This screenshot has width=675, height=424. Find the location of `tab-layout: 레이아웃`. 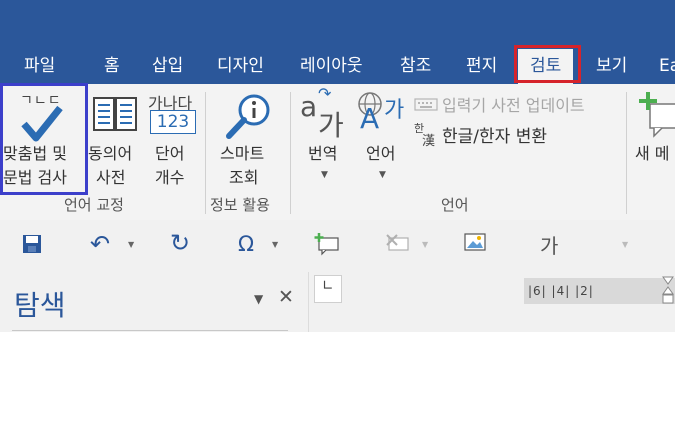

tab-layout: 레이아웃 is located at coordinates (331, 65).